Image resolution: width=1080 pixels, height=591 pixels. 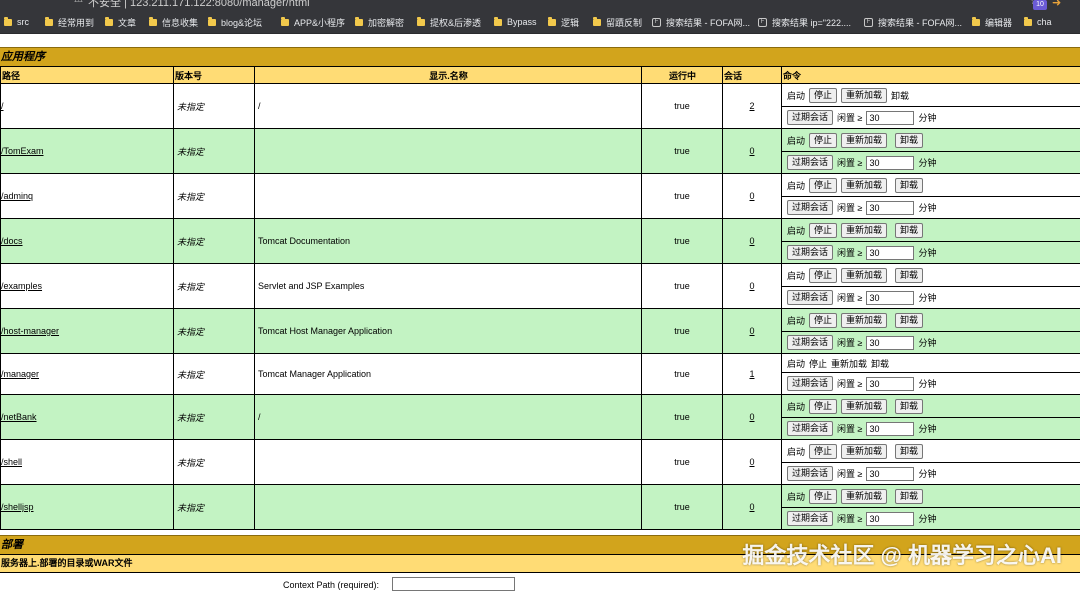 What do you see at coordinates (21, 286) in the screenshot?
I see `app-path-link: /examples` at bounding box center [21, 286].